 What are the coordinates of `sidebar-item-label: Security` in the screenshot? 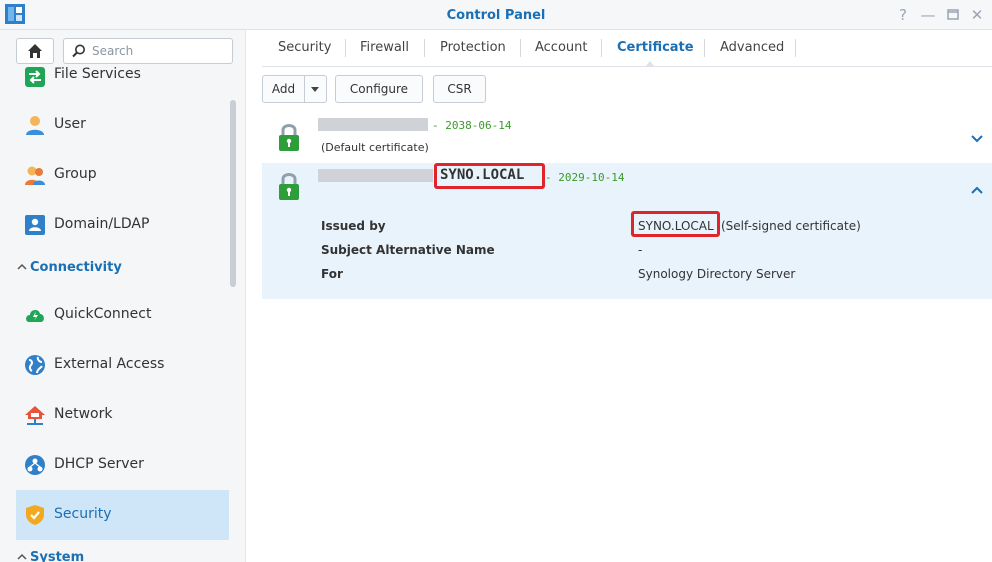 It's located at (83, 514).